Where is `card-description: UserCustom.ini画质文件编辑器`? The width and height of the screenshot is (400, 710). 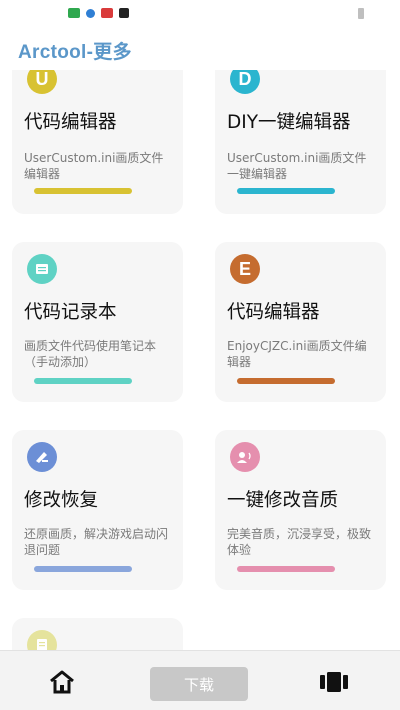
card-description: UserCustom.ini画质文件编辑器 is located at coordinates (94, 166).